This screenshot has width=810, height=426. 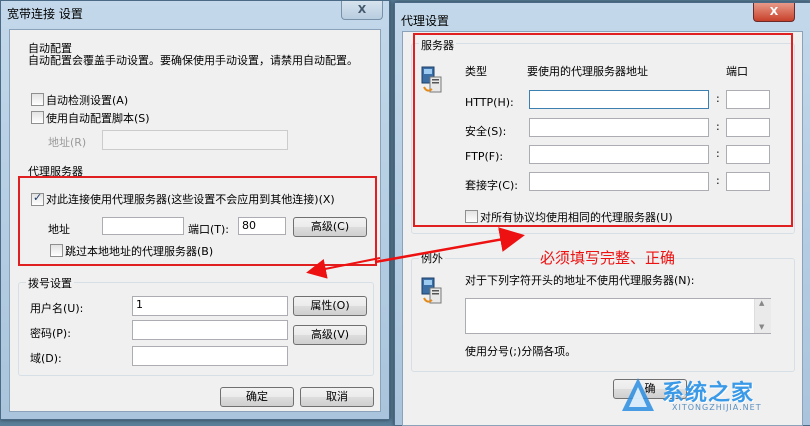 What do you see at coordinates (638, 394) in the screenshot?
I see `watermark-logo-icon` at bounding box center [638, 394].